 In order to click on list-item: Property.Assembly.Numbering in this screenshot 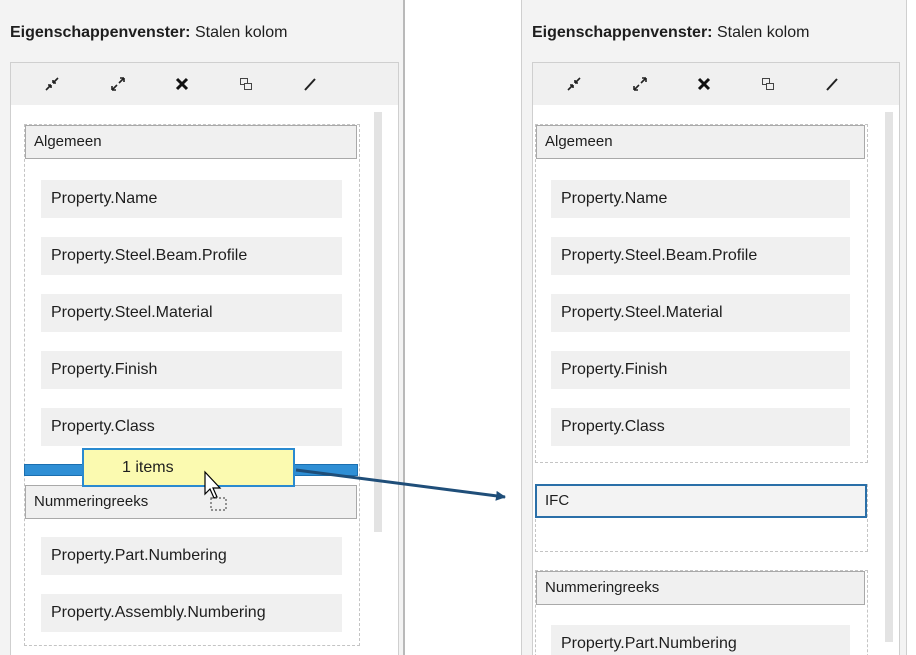, I will do `click(191, 613)`.